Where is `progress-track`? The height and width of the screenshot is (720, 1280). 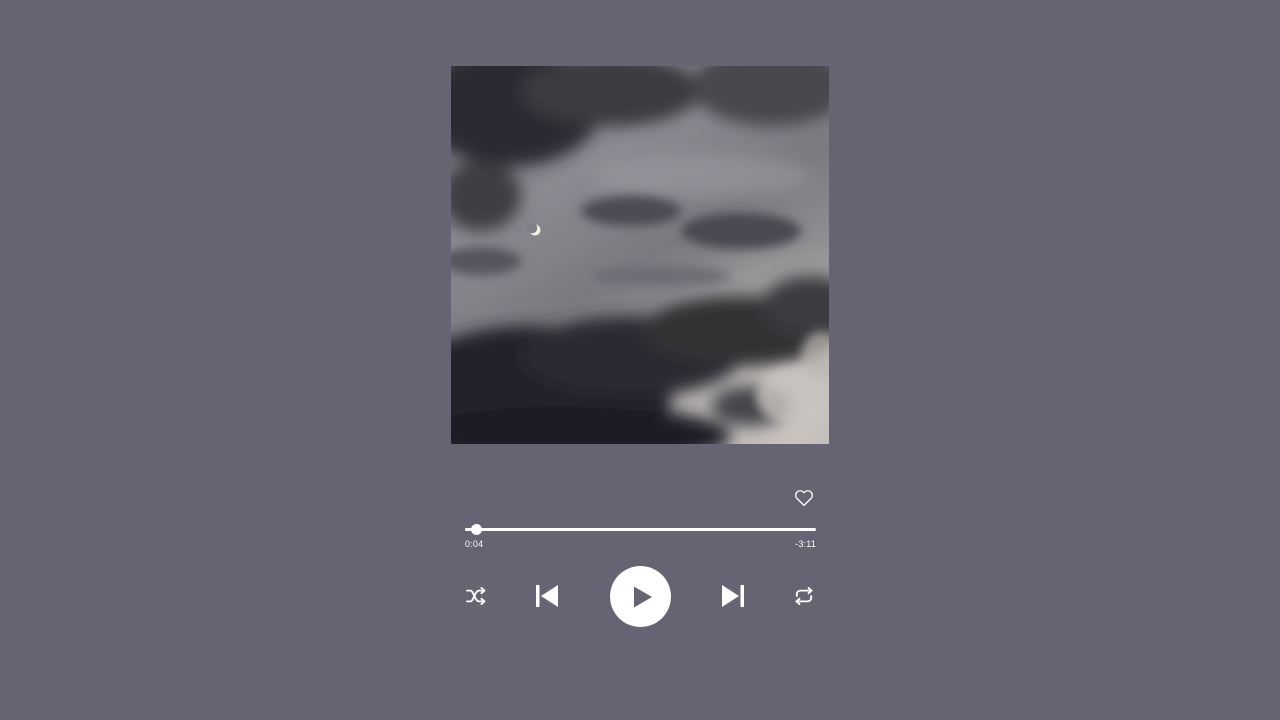 progress-track is located at coordinates (640, 529).